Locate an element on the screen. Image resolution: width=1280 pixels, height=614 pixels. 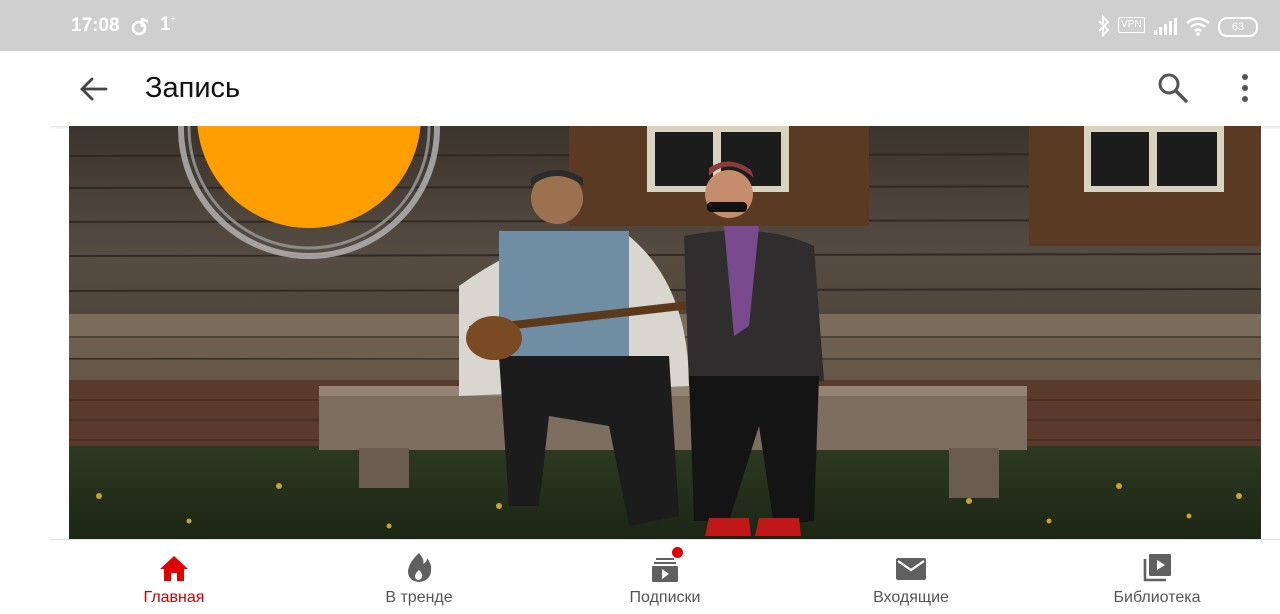
nav-label-subscriptions: Подписки is located at coordinates (665, 597).